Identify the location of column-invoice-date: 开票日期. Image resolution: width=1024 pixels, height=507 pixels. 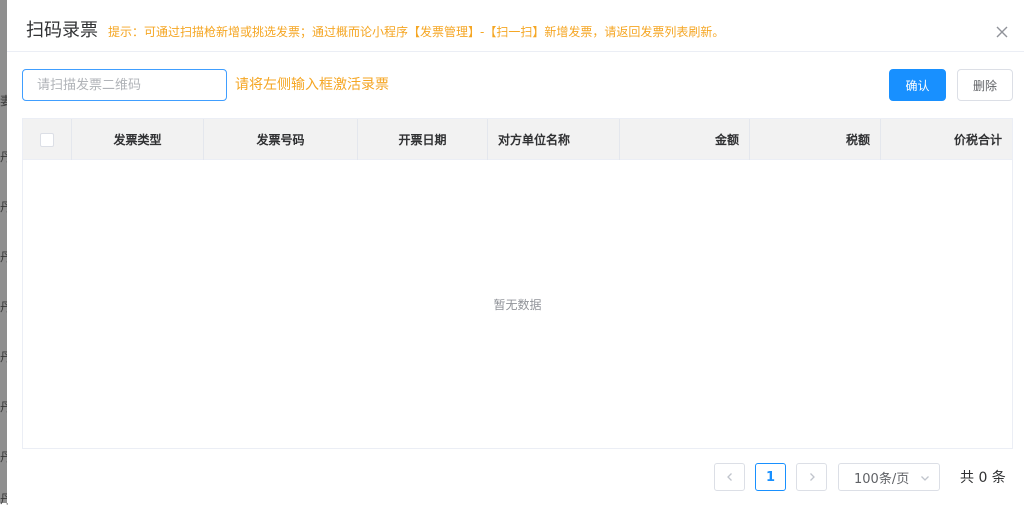
(423, 139).